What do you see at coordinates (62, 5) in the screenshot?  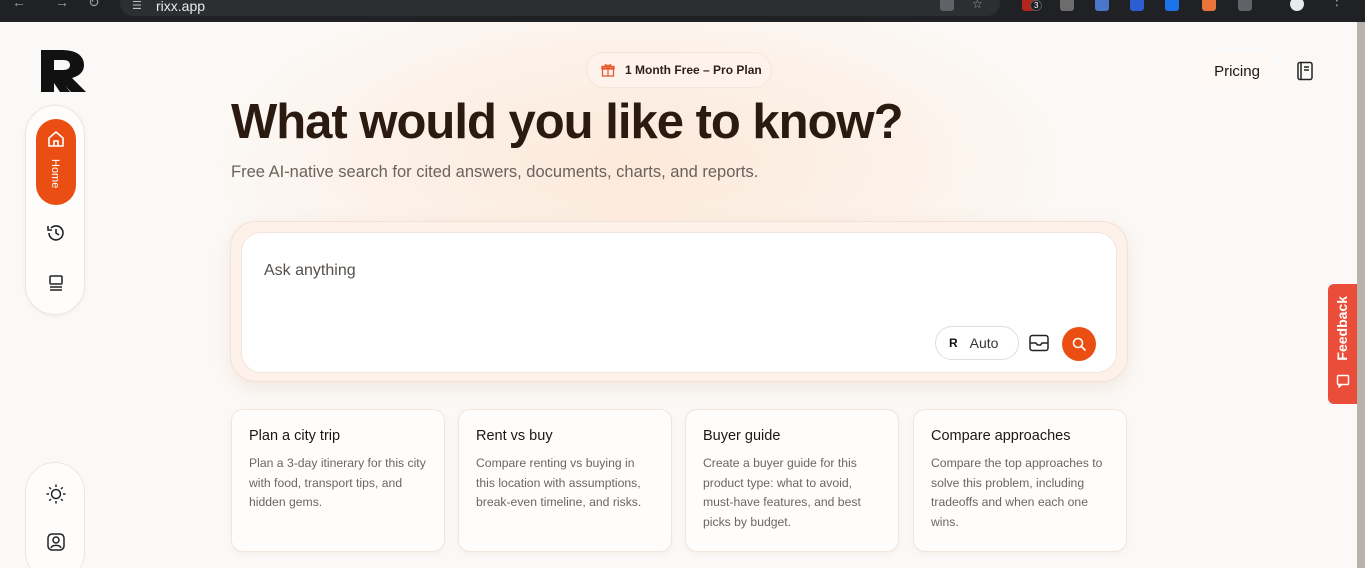 I see `forward-icon: →` at bounding box center [62, 5].